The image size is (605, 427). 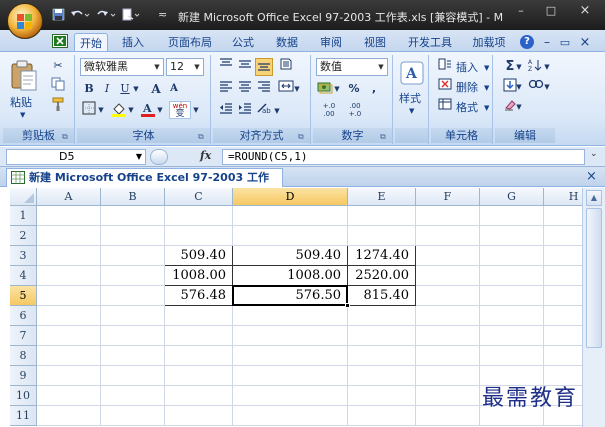 What do you see at coordinates (159, 157) in the screenshot?
I see `formula-bar-splitter-icon` at bounding box center [159, 157].